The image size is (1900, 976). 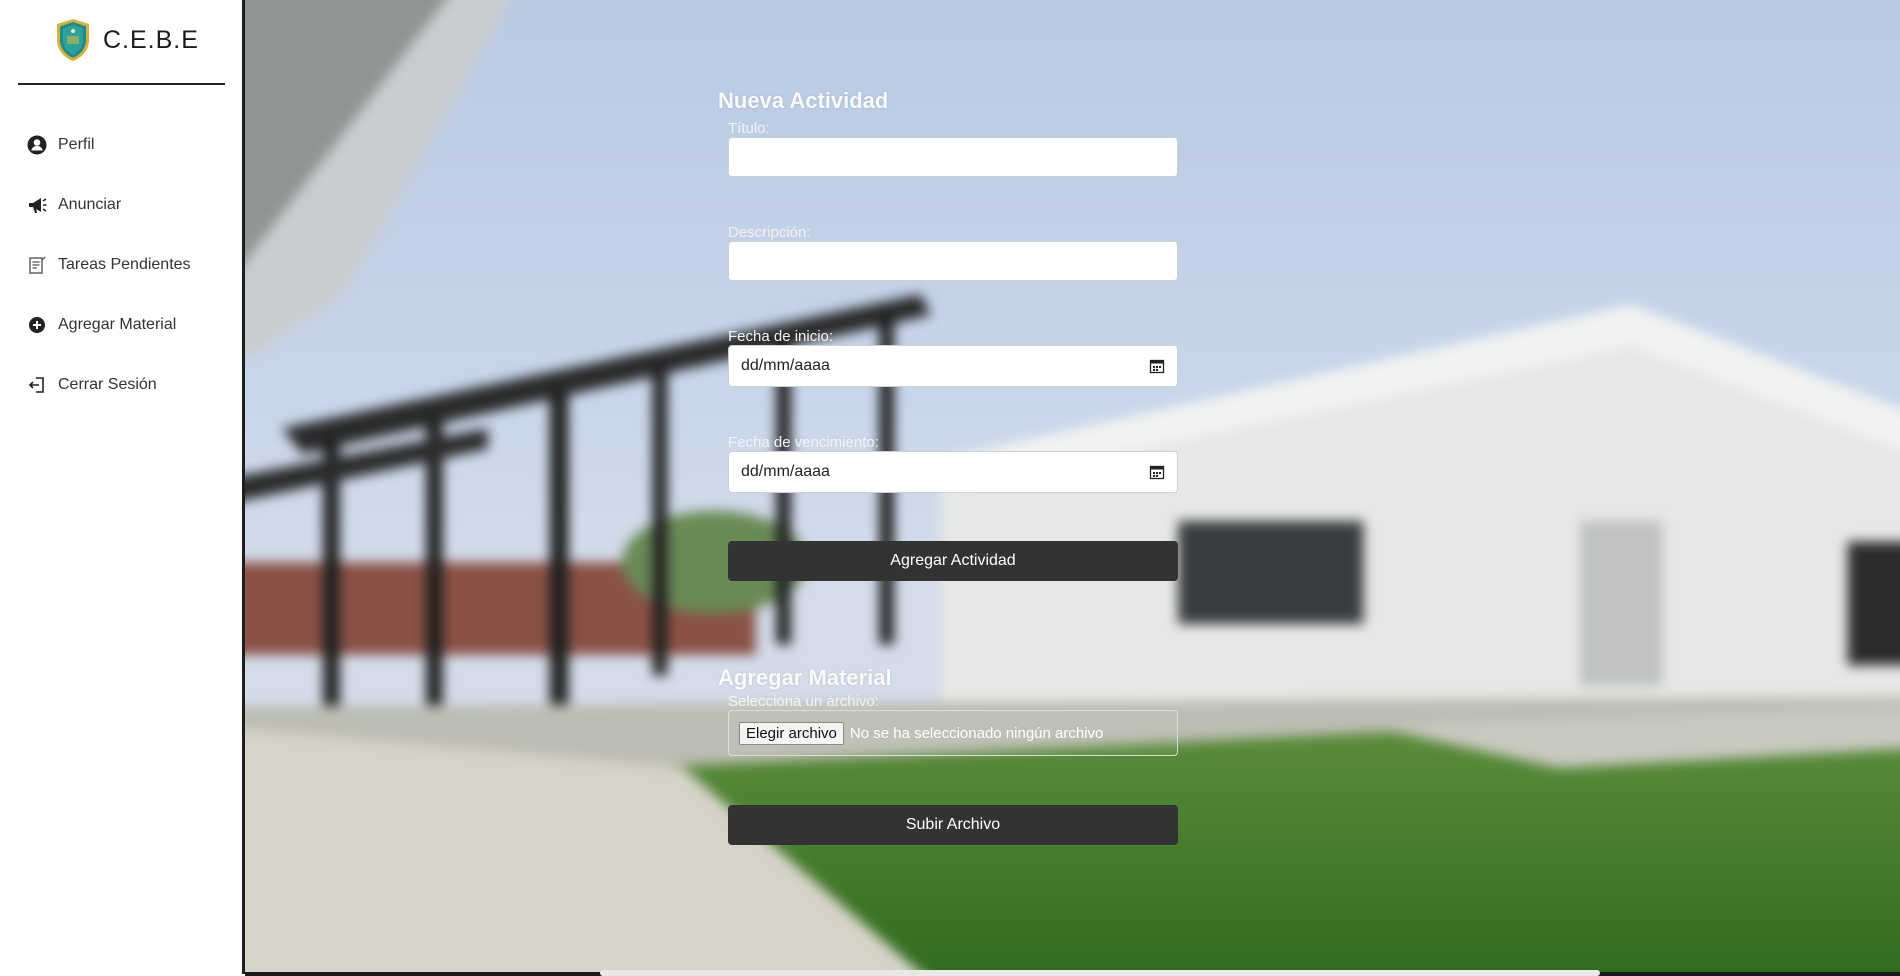 What do you see at coordinates (785, 365) in the screenshot?
I see `fecha-inicio-placeholder: dd/mm/aaaa` at bounding box center [785, 365].